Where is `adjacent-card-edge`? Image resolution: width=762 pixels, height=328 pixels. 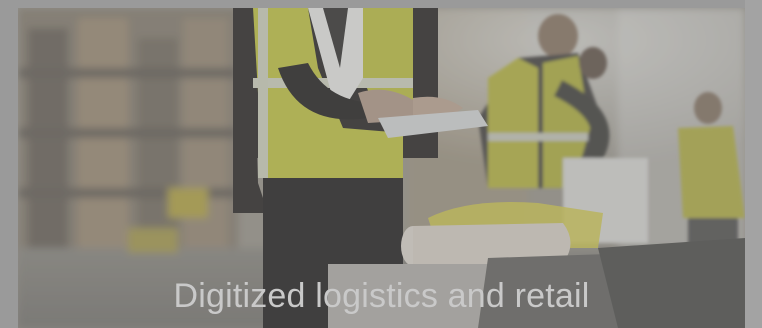
adjacent-card-edge is located at coordinates (753, 164).